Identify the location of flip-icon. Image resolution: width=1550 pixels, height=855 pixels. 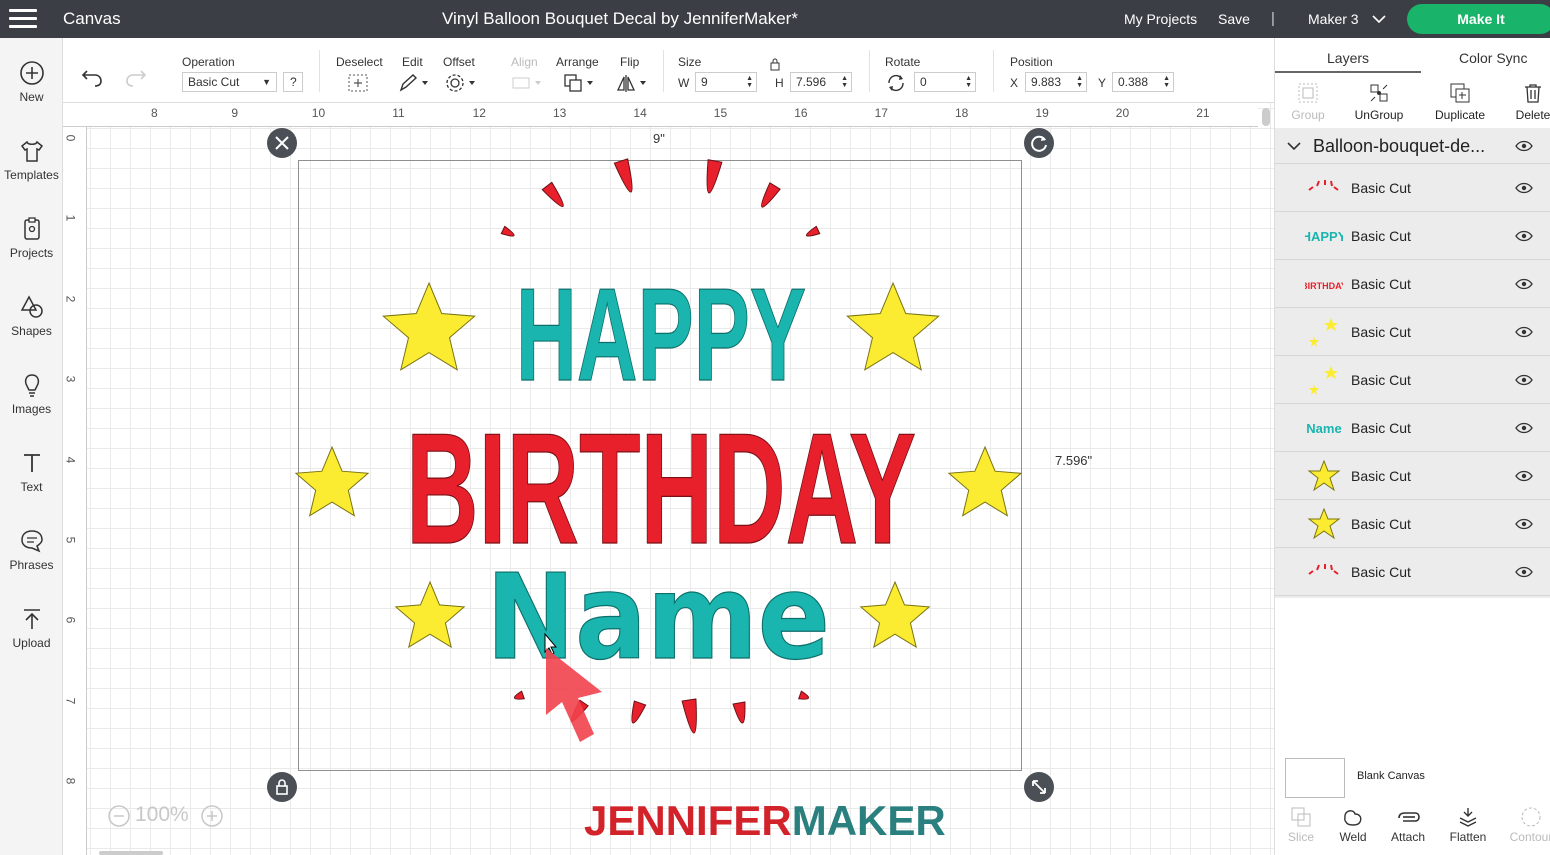
(633, 83).